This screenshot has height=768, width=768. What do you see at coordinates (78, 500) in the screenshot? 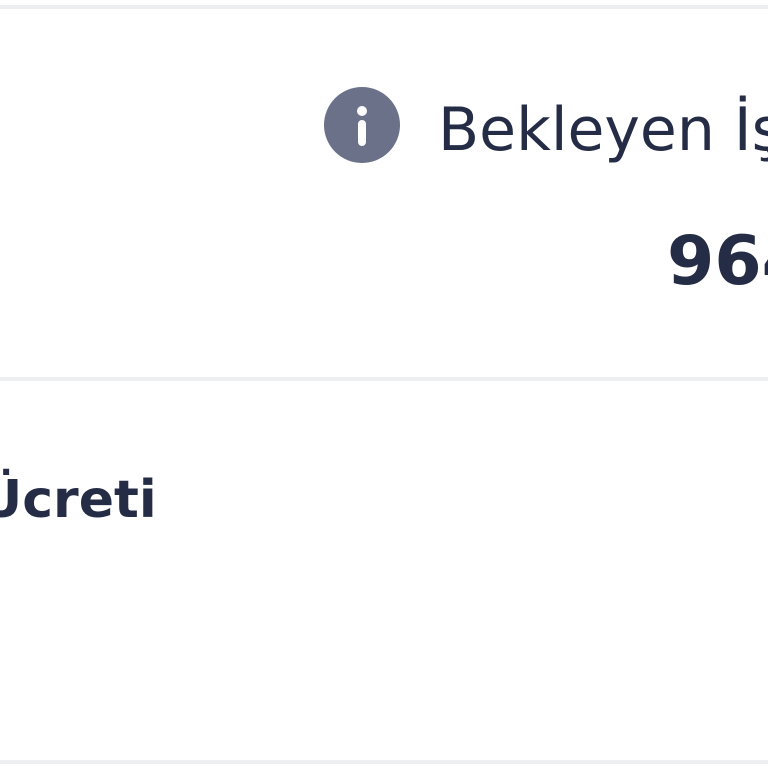
I see `fee-label: Ücreti` at bounding box center [78, 500].